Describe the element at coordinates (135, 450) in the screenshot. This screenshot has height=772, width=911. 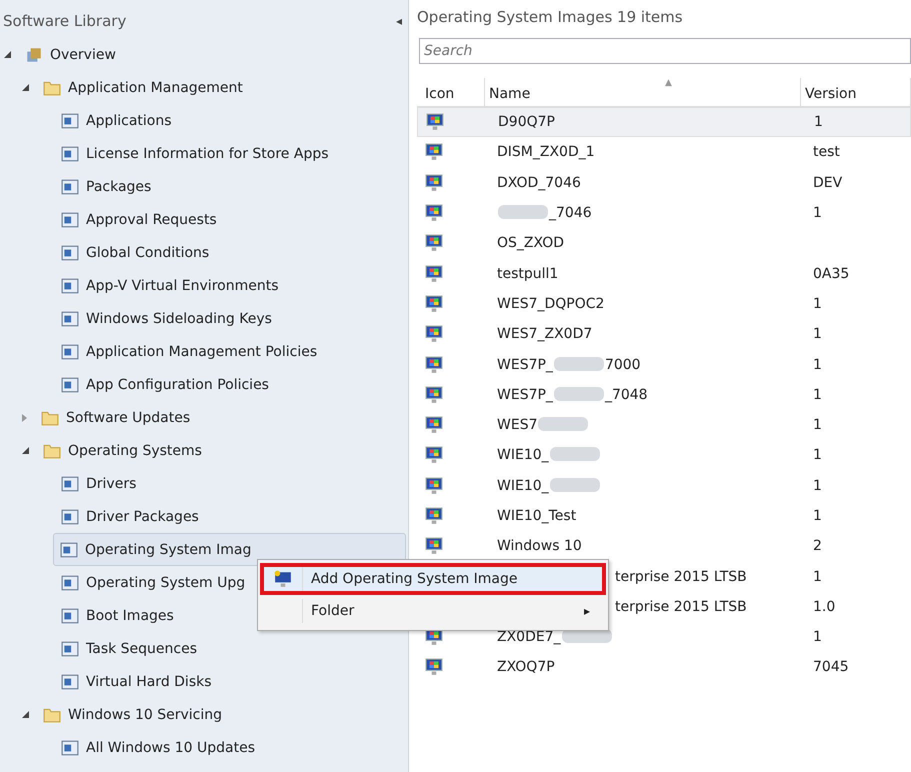
I see `tree-item: Operating Systems` at that location.